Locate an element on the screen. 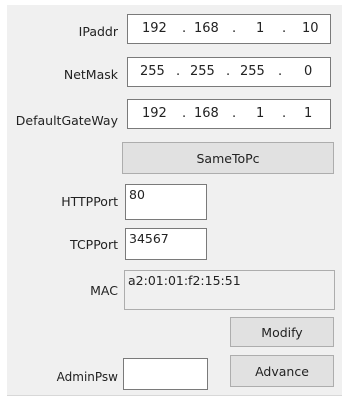 The height and width of the screenshot is (409, 355). netmask-octet-1: 255 is located at coordinates (152, 71).